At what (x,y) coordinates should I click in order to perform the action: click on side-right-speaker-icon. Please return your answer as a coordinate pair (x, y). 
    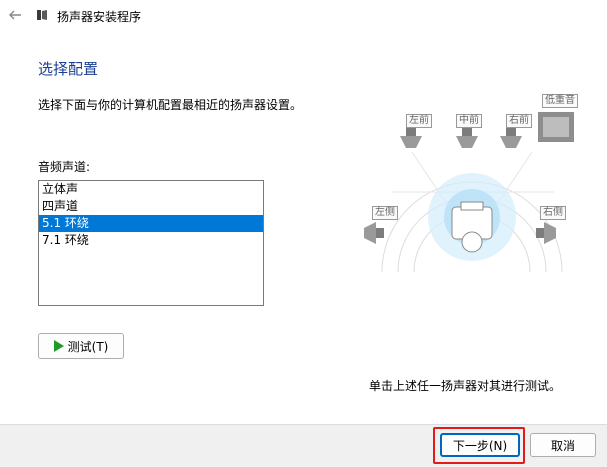
    Looking at the image, I should click on (547, 233).